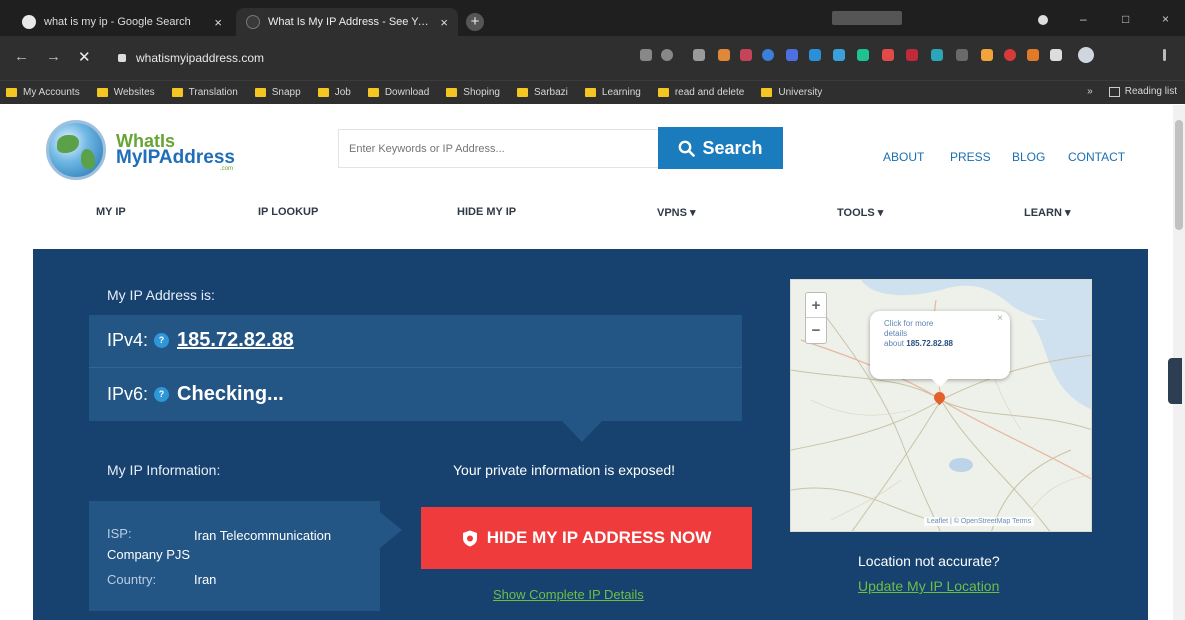  What do you see at coordinates (29, 22) in the screenshot?
I see `google-favicon-icon` at bounding box center [29, 22].